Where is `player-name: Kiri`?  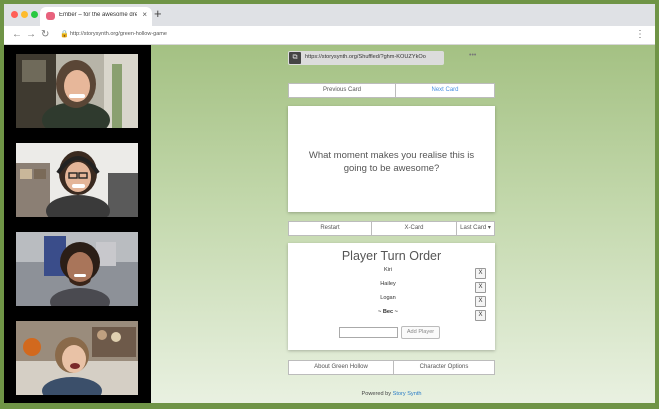
player-name: Kiri is located at coordinates (388, 270).